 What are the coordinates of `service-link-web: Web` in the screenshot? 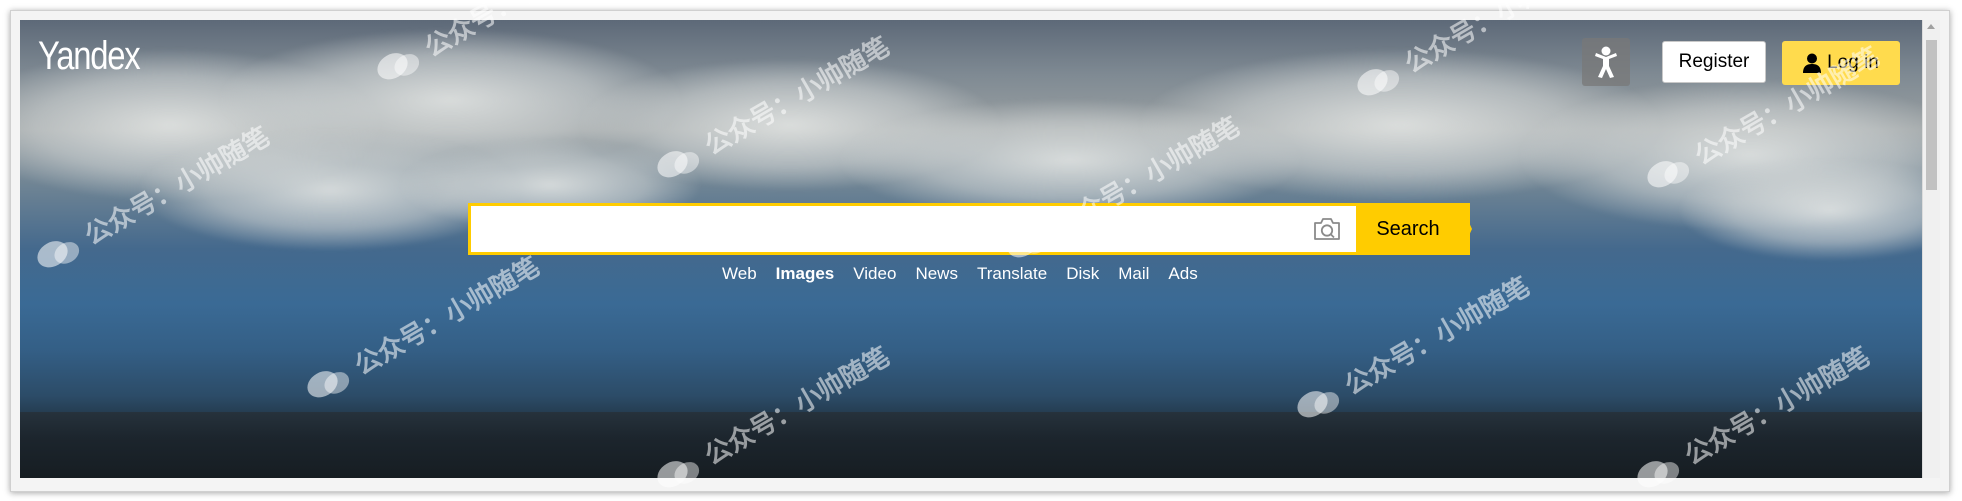 It's located at (739, 274).